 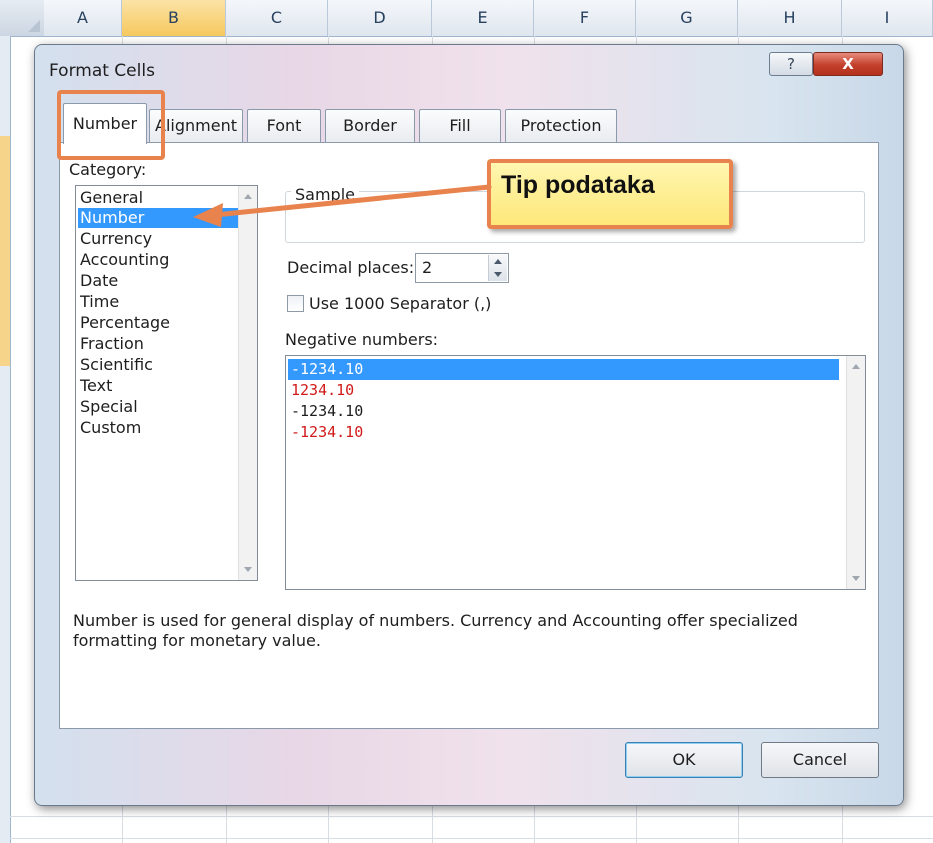 I want to click on column-header-g: G, so click(x=687, y=18).